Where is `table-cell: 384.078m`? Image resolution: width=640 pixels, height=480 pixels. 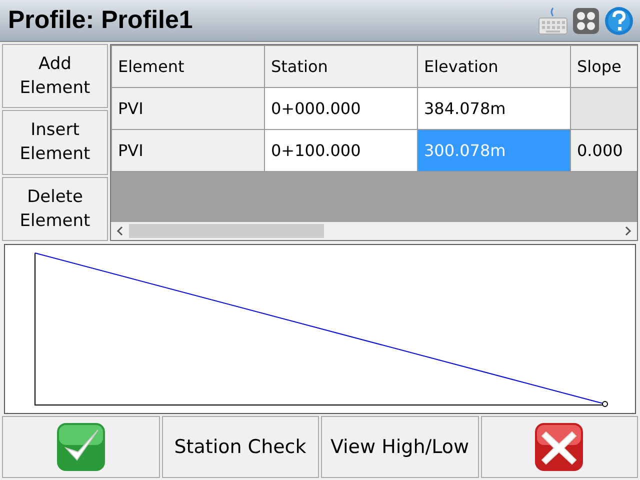
table-cell: 384.078m is located at coordinates (494, 109).